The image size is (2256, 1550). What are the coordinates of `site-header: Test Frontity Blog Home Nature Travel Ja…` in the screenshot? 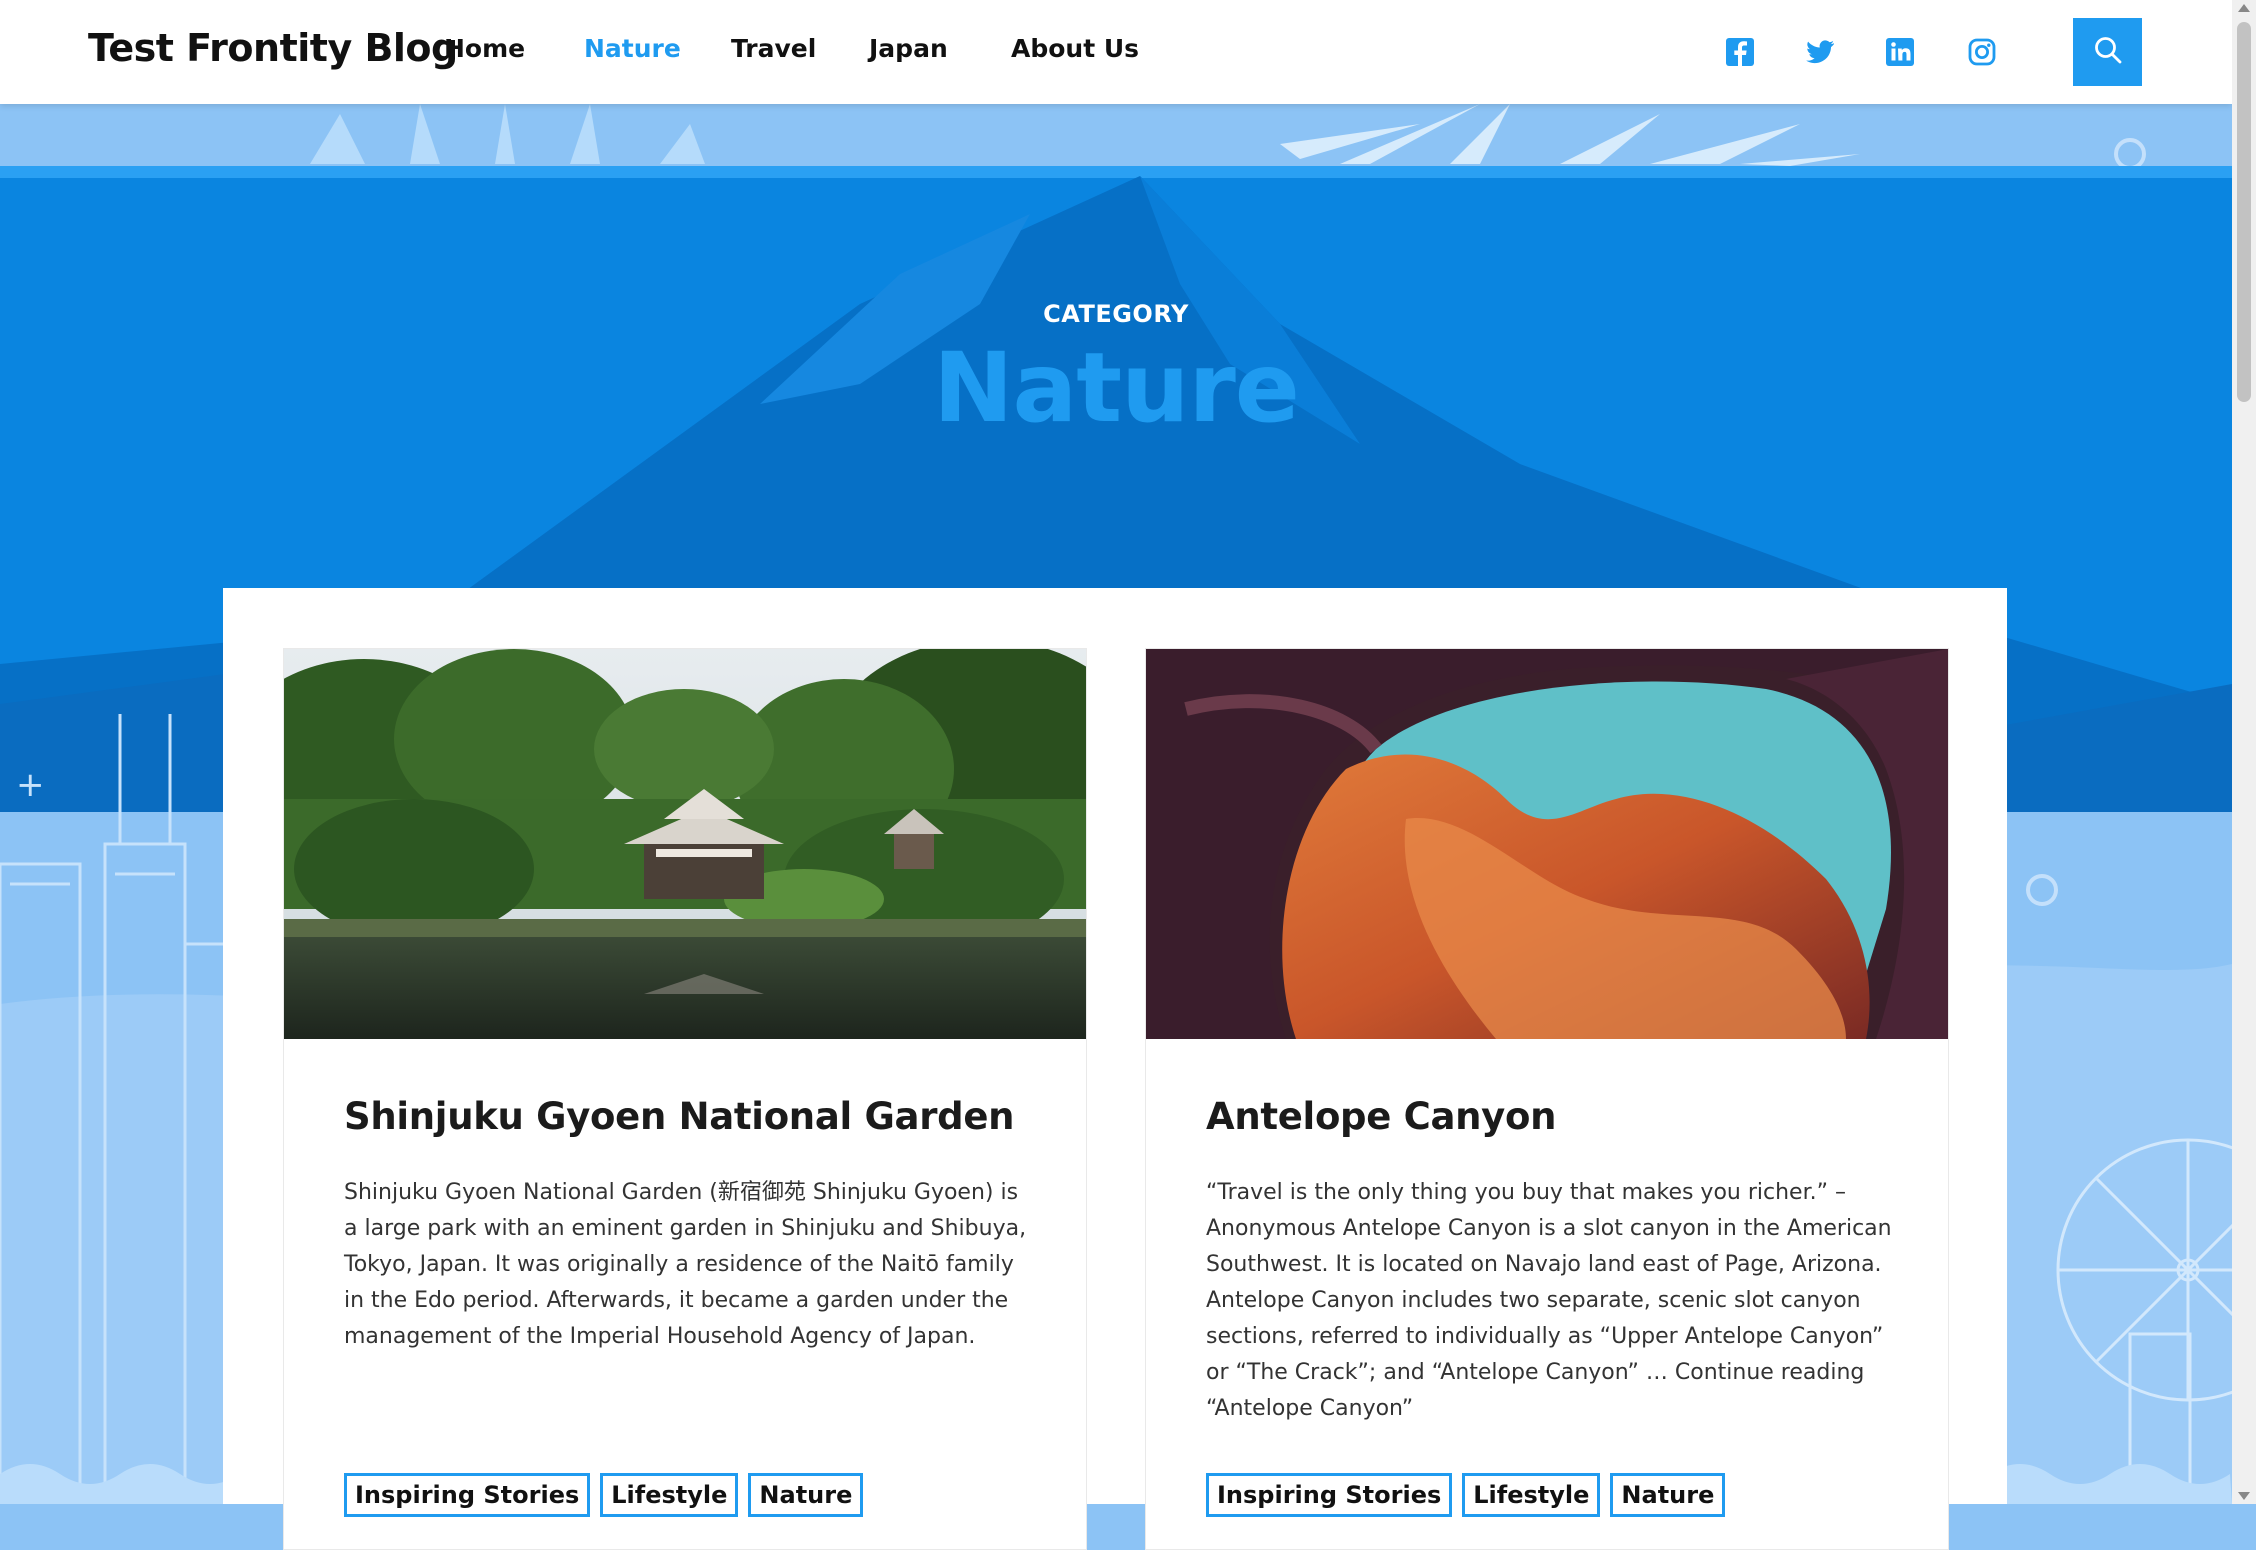 It's located at (1116, 52).